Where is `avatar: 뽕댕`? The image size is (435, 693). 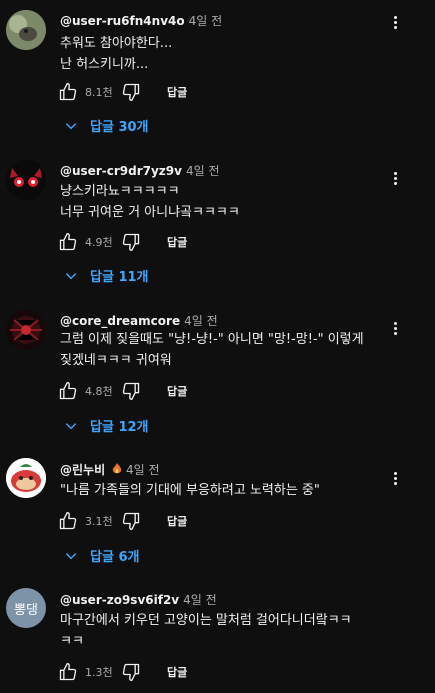
avatar: 뽕댕 is located at coordinates (26, 608).